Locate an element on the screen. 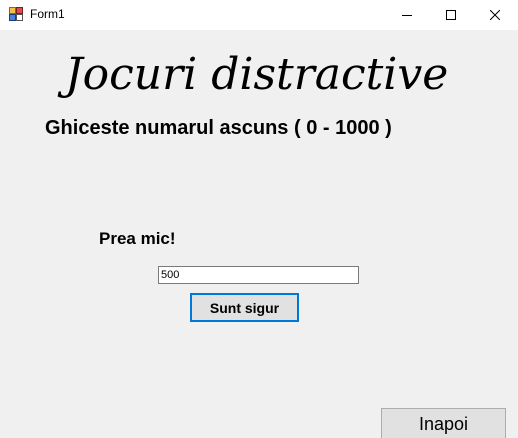 This screenshot has height=438, width=518. guess-input is located at coordinates (258, 275).